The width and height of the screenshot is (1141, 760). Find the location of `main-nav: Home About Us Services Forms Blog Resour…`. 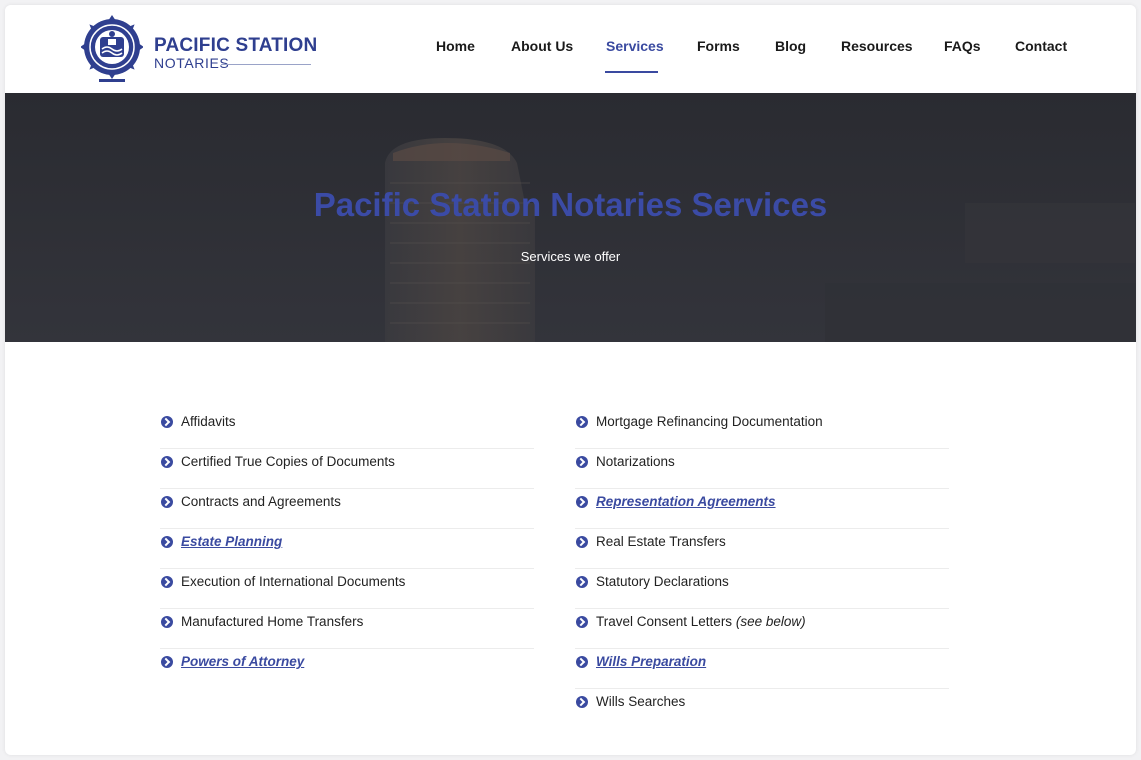

main-nav: Home About Us Services Forms Blog Resour… is located at coordinates (570, 49).